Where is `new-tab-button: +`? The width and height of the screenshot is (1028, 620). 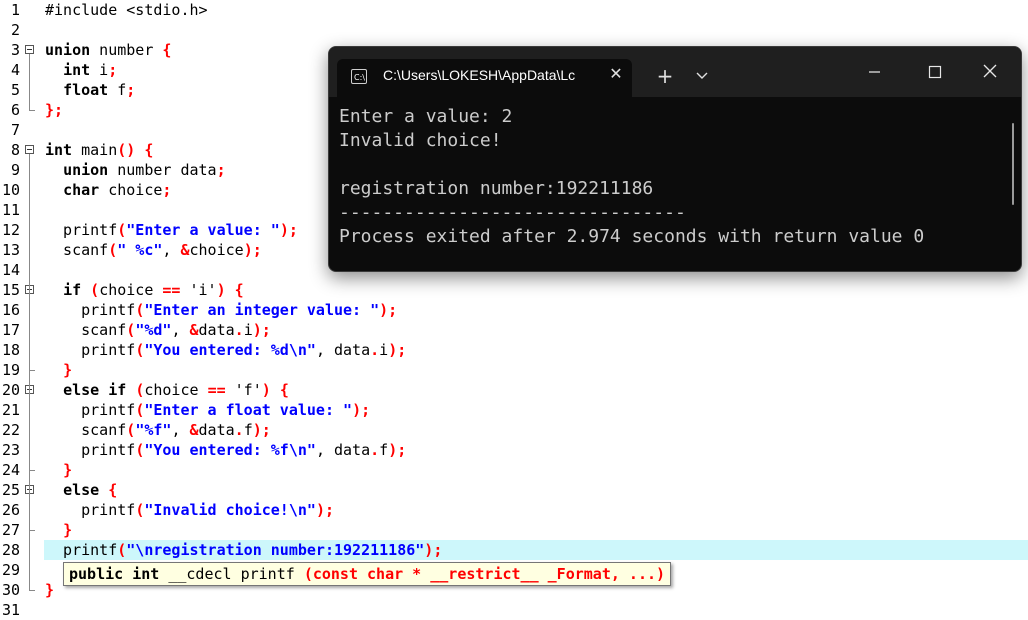 new-tab-button: + is located at coordinates (665, 76).